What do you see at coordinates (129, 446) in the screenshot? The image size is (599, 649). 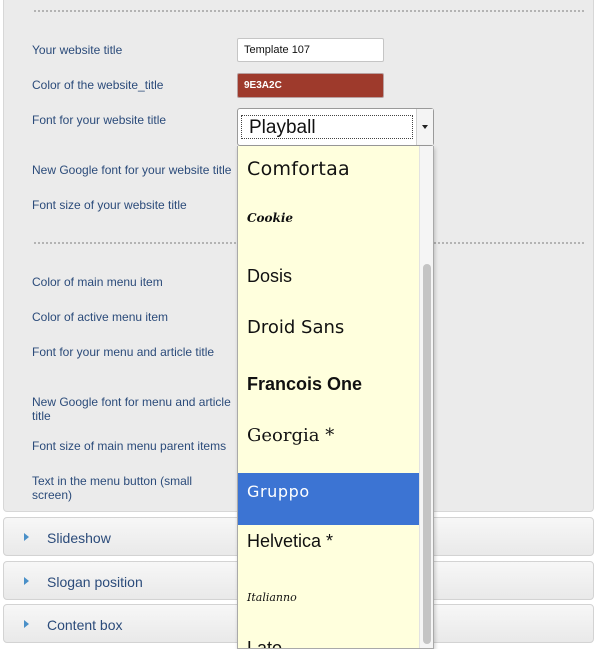 I see `menu-parent-font-size-label: Font size of main menu parent items` at bounding box center [129, 446].